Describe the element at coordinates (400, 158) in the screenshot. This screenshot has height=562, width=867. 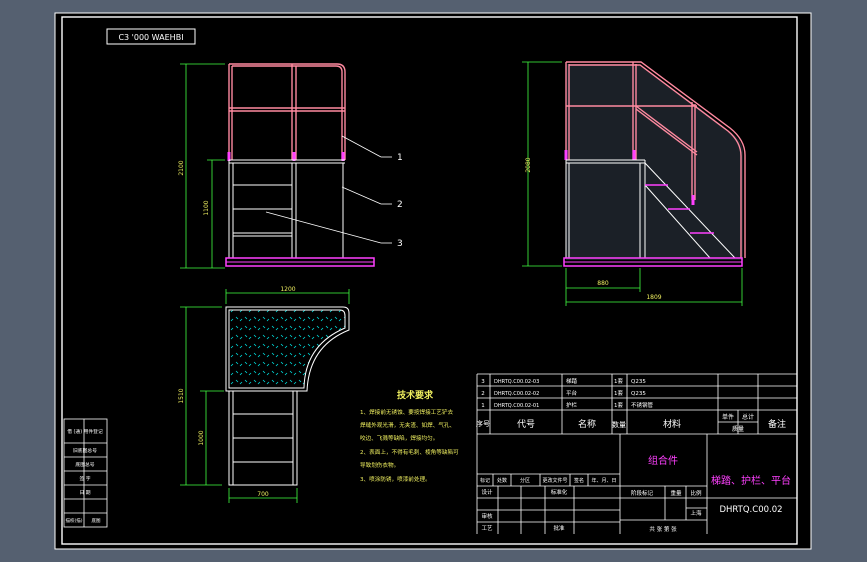
I see `balloon-1: 1` at that location.